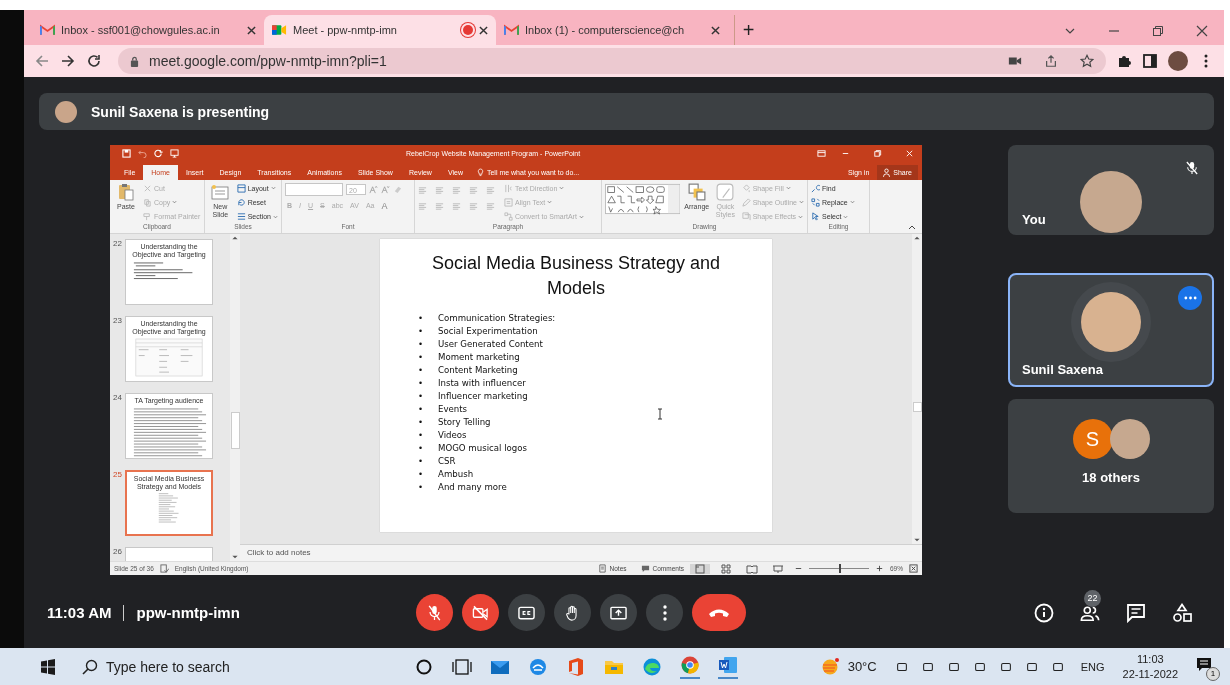  What do you see at coordinates (66, 111) in the screenshot?
I see `avatar` at bounding box center [66, 111].